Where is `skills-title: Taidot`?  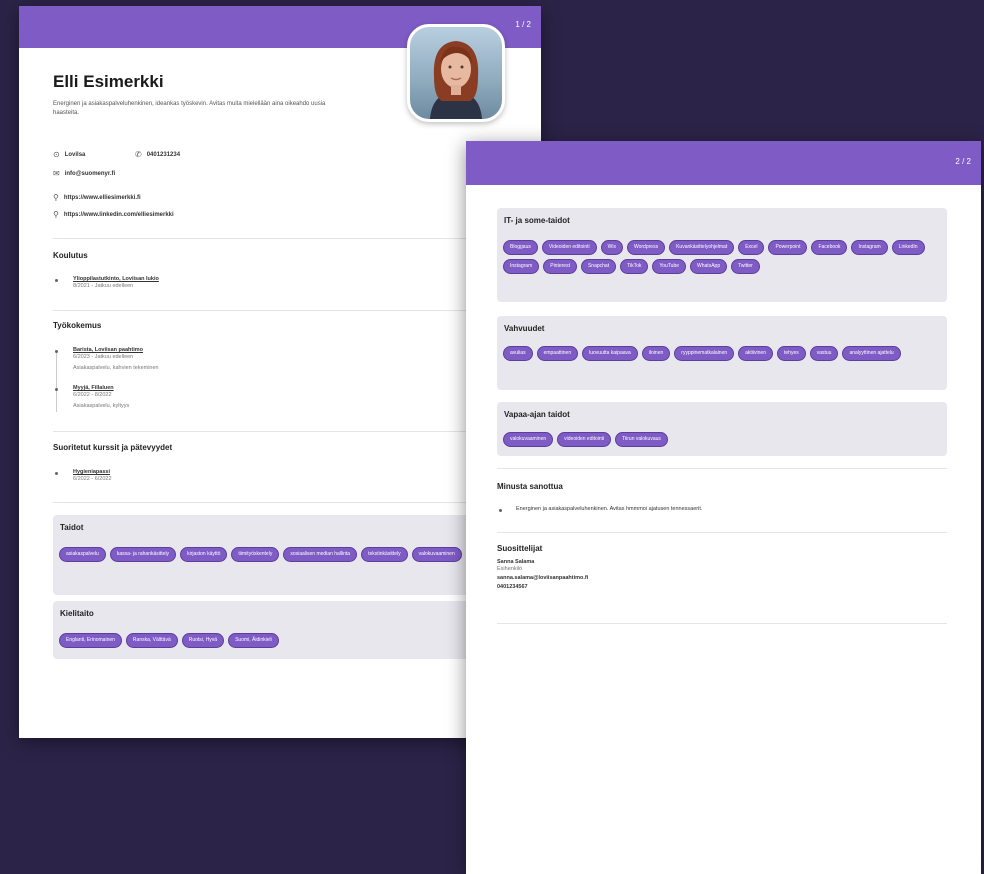 skills-title: Taidot is located at coordinates (72, 527).